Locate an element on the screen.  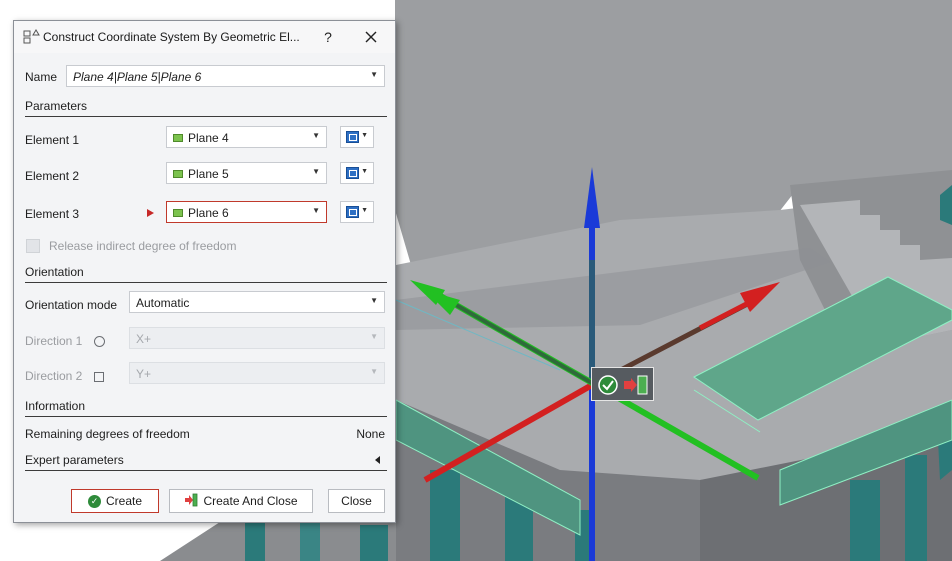
remaining-dof-value: None is located at coordinates (370, 434).